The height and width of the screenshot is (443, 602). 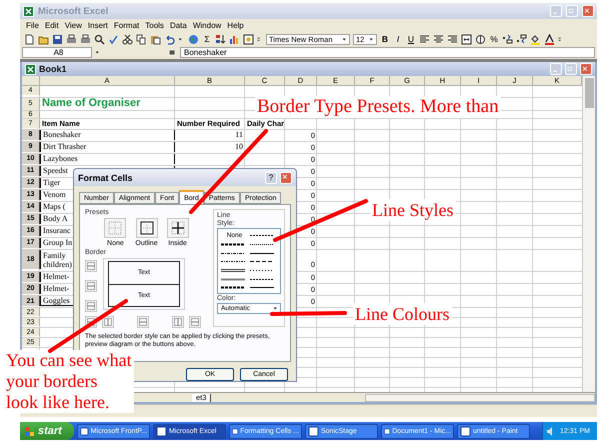 What do you see at coordinates (239, 147) in the screenshot?
I see `table-cell-text: 10` at bounding box center [239, 147].